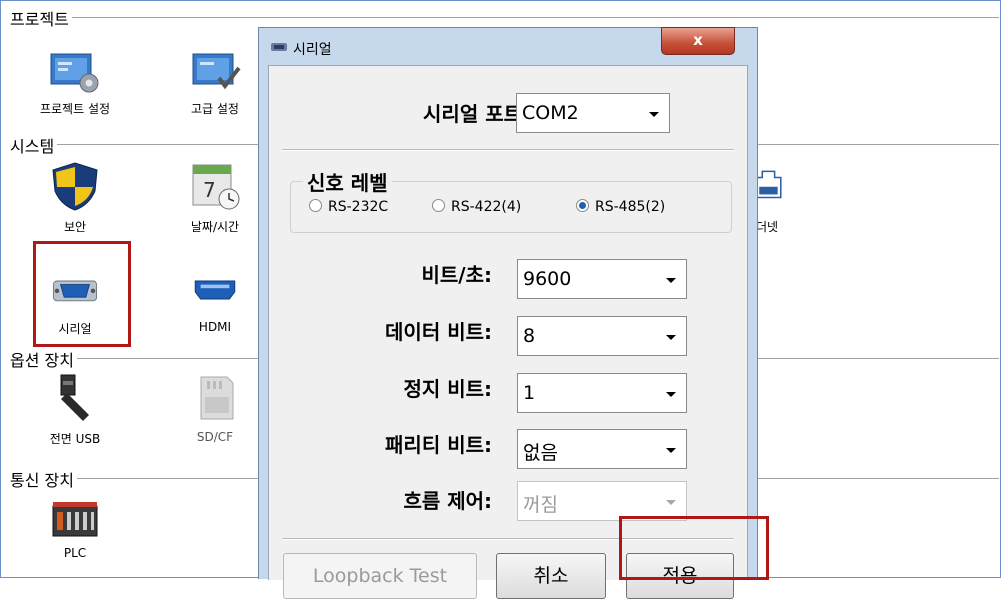 This screenshot has width=1001, height=599. I want to click on radio-rs232c: RS-232C, so click(348, 207).